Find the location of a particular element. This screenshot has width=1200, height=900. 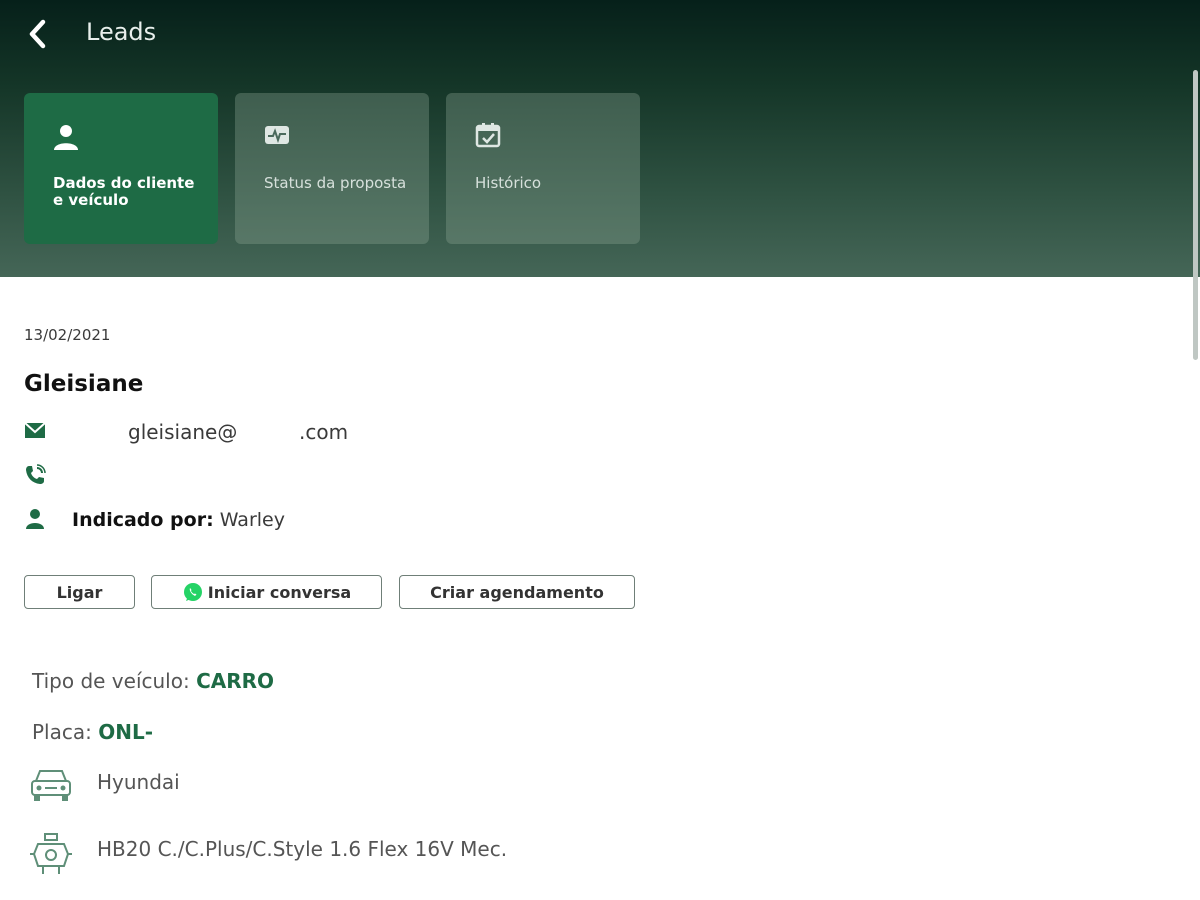

tab-historico: Histórico is located at coordinates (543, 168).